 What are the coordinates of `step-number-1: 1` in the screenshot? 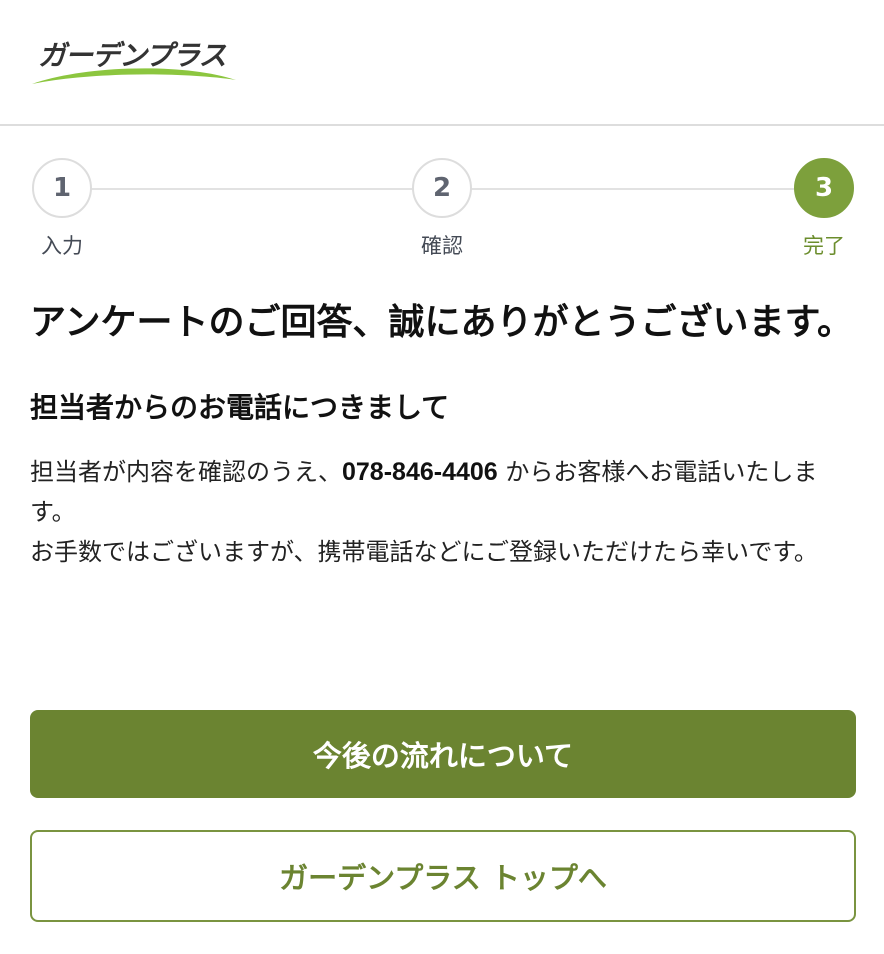 It's located at (62, 188).